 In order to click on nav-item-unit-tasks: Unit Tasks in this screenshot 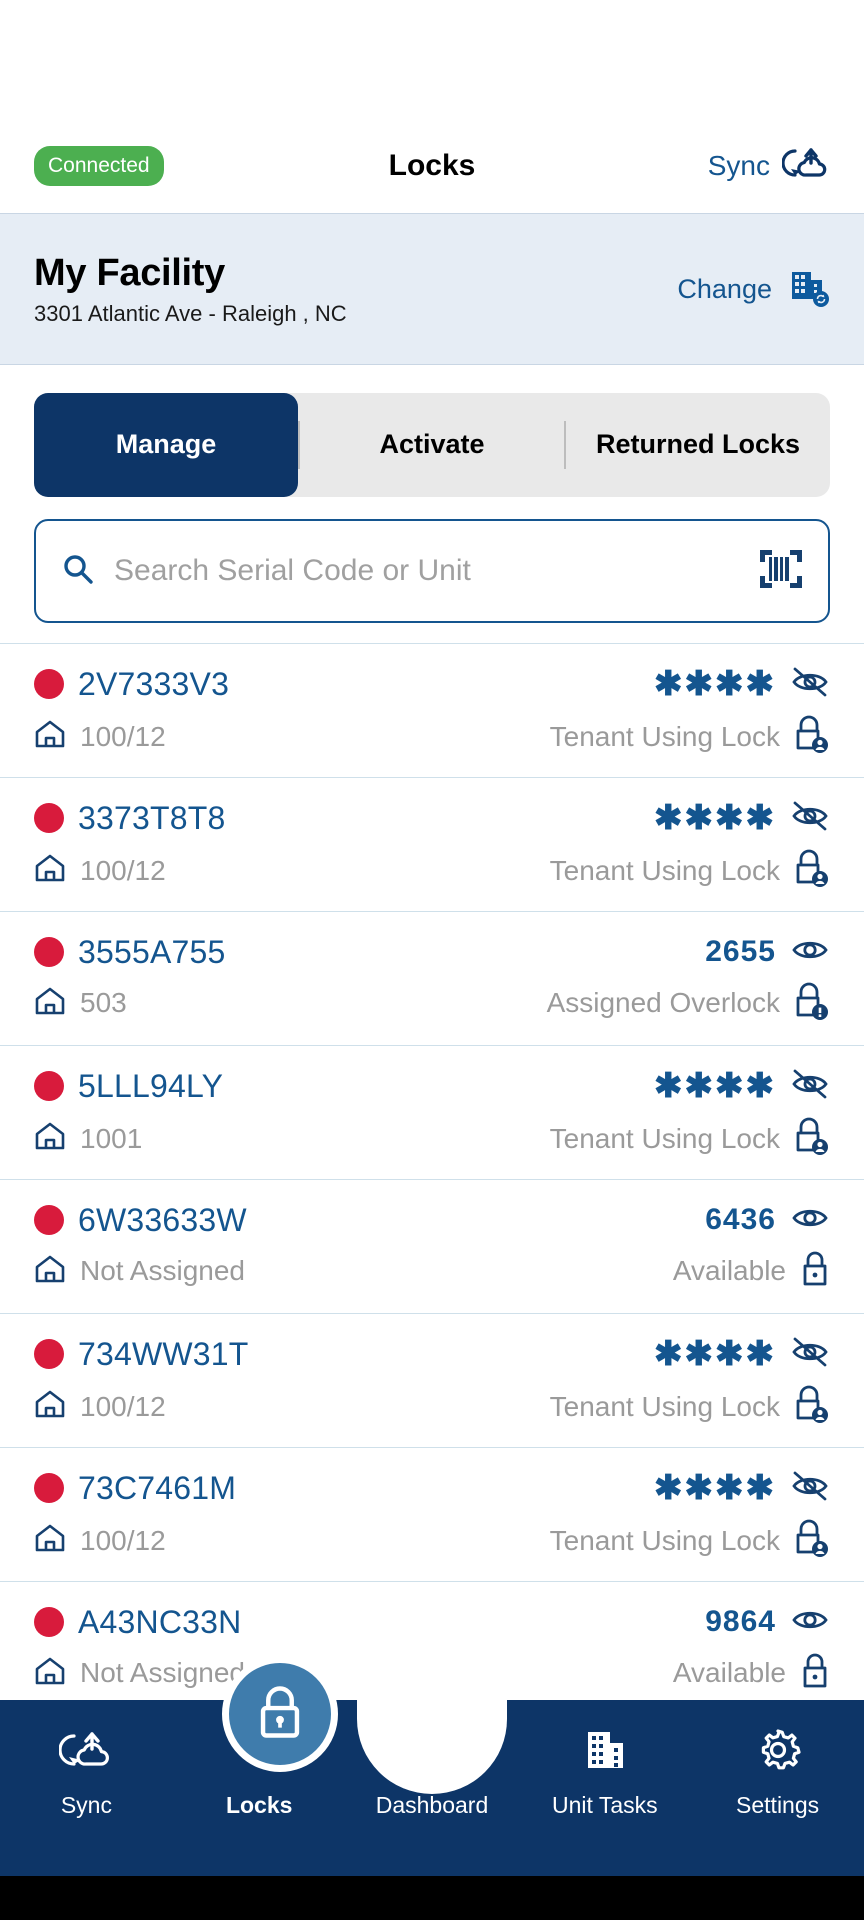, I will do `click(604, 1759)`.